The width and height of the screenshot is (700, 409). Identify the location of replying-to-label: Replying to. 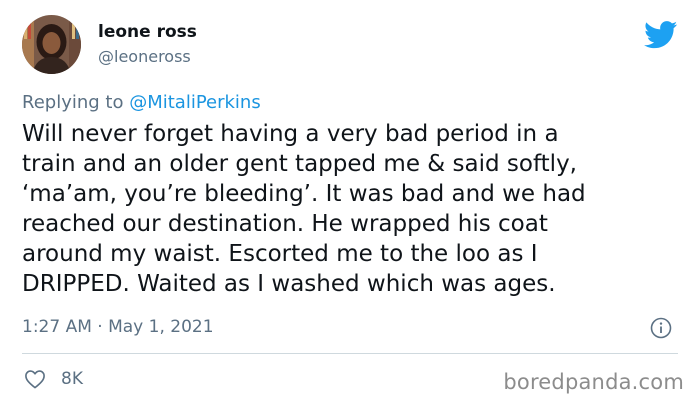
(76, 102).